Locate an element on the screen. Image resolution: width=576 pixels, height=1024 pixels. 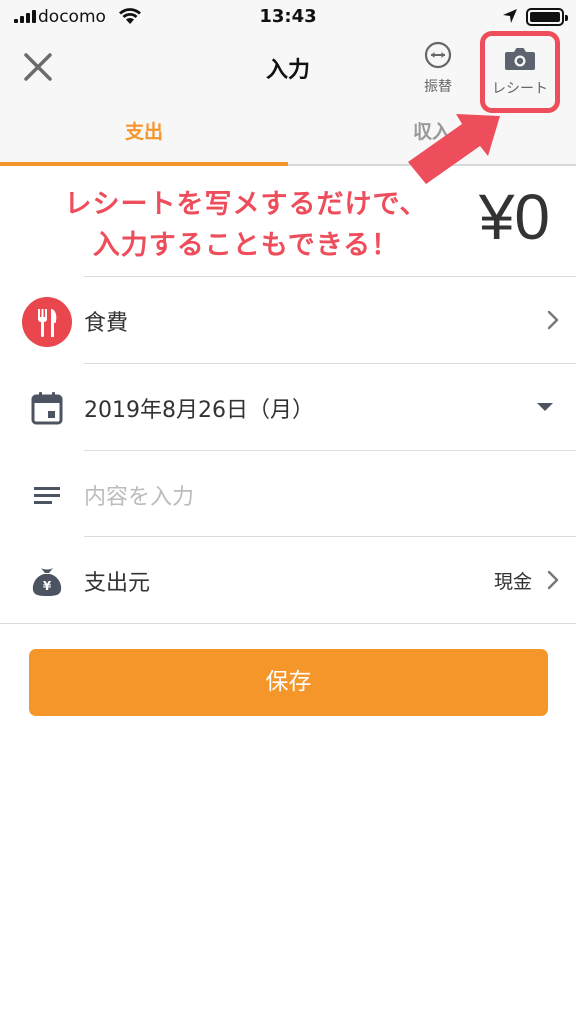
status-bar: docomo 13:43 is located at coordinates (288, 17).